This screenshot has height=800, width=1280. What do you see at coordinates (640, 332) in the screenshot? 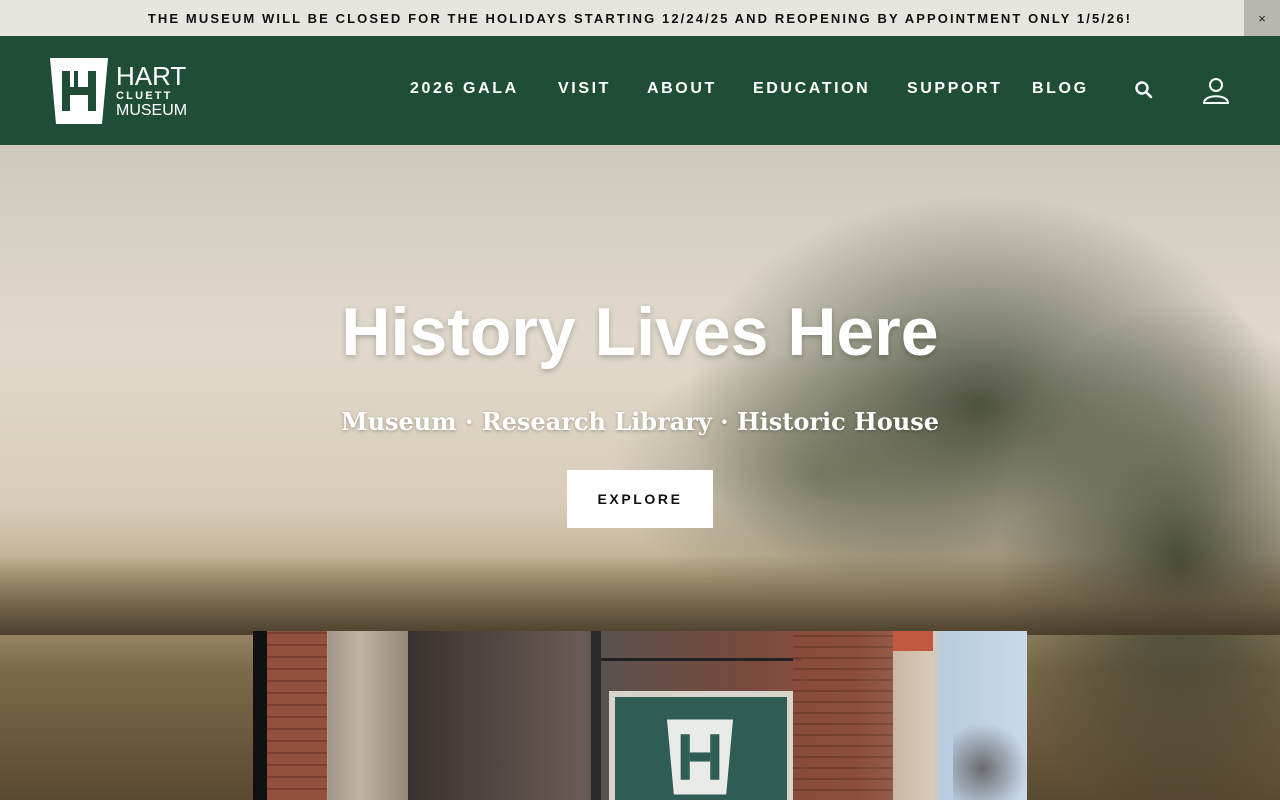
I see `hero-title: History Lives Here` at bounding box center [640, 332].